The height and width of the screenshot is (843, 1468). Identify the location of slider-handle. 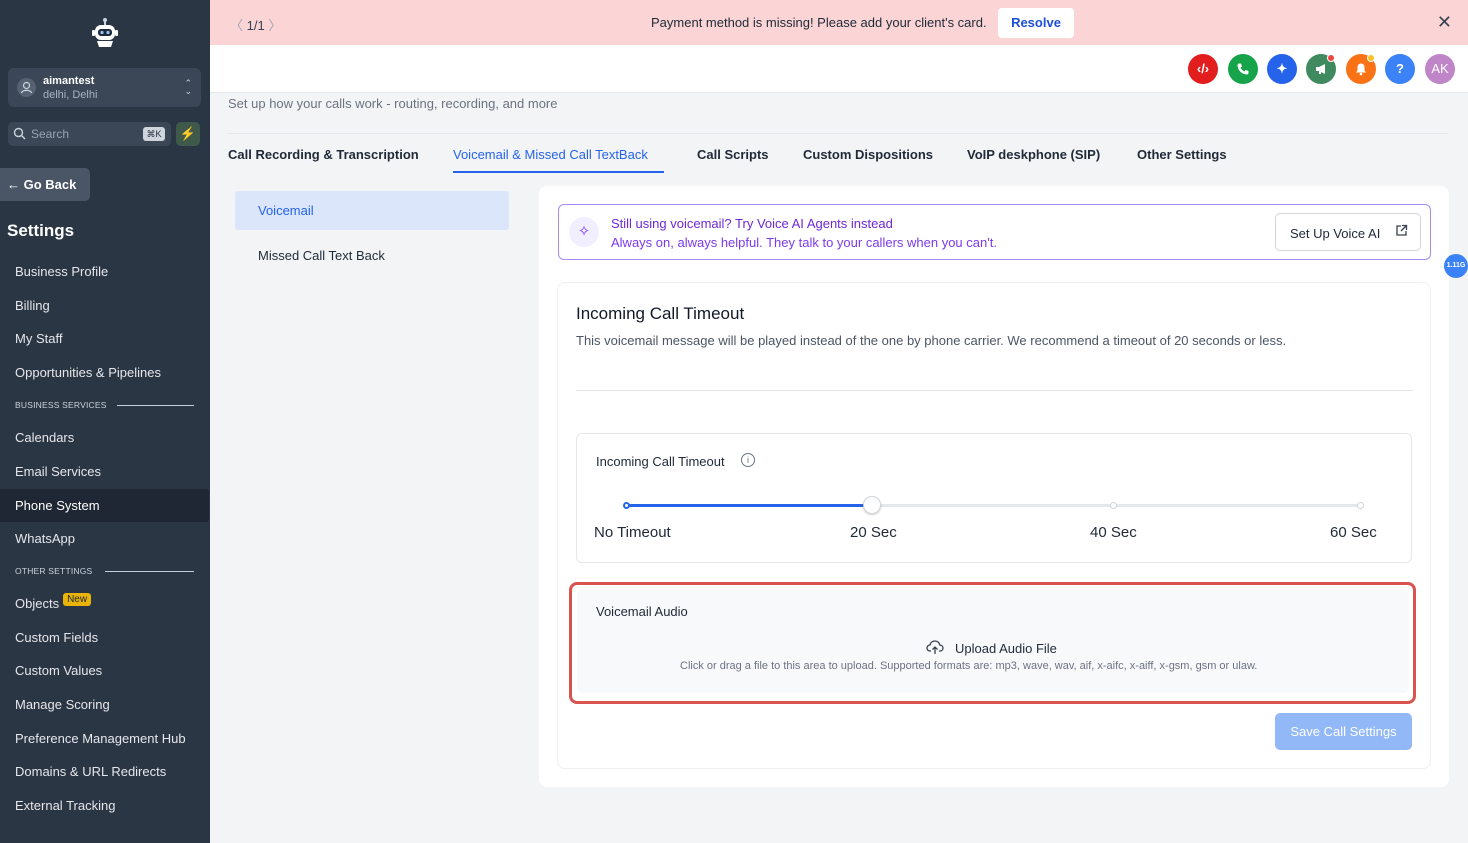
(872, 505).